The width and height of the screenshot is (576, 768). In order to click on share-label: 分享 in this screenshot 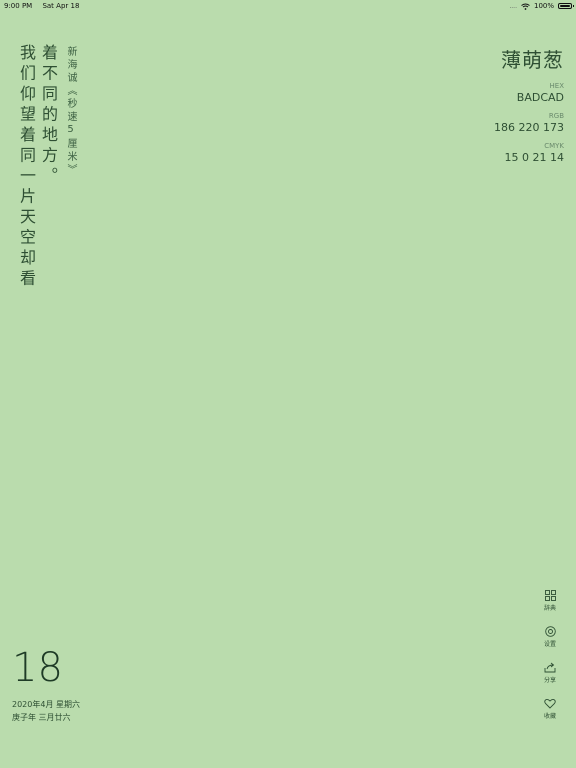, I will do `click(549, 680)`.